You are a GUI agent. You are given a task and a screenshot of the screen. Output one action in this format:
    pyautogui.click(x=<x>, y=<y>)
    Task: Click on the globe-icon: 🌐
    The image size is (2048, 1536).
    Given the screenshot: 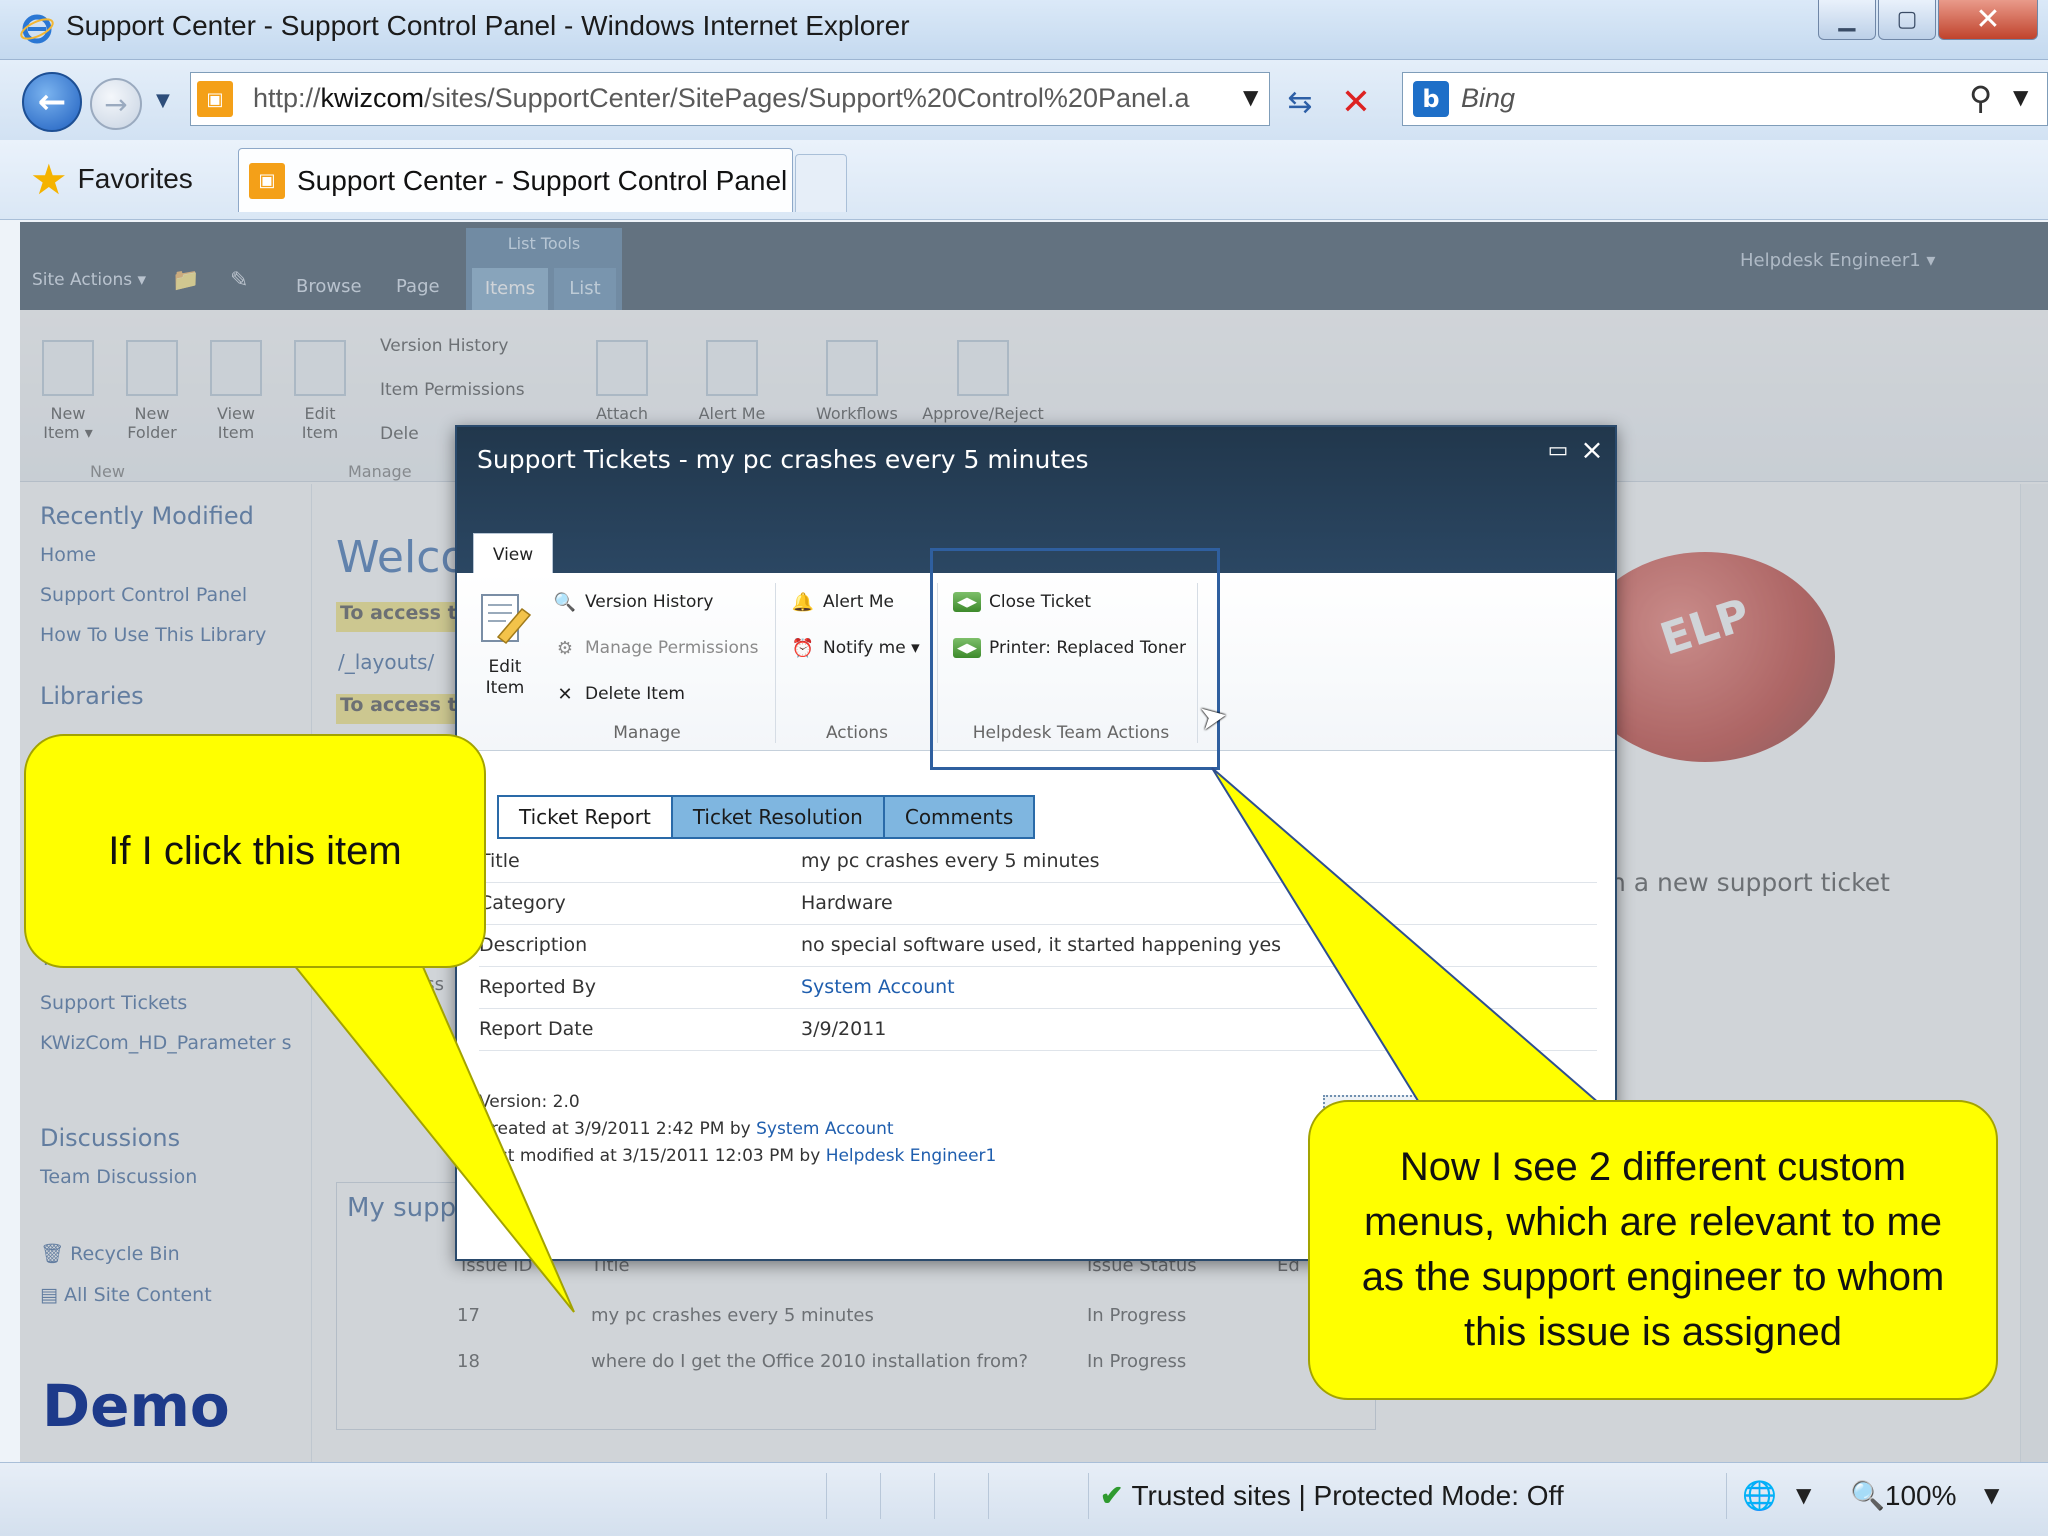 What is the action you would take?
    pyautogui.click(x=1759, y=1495)
    